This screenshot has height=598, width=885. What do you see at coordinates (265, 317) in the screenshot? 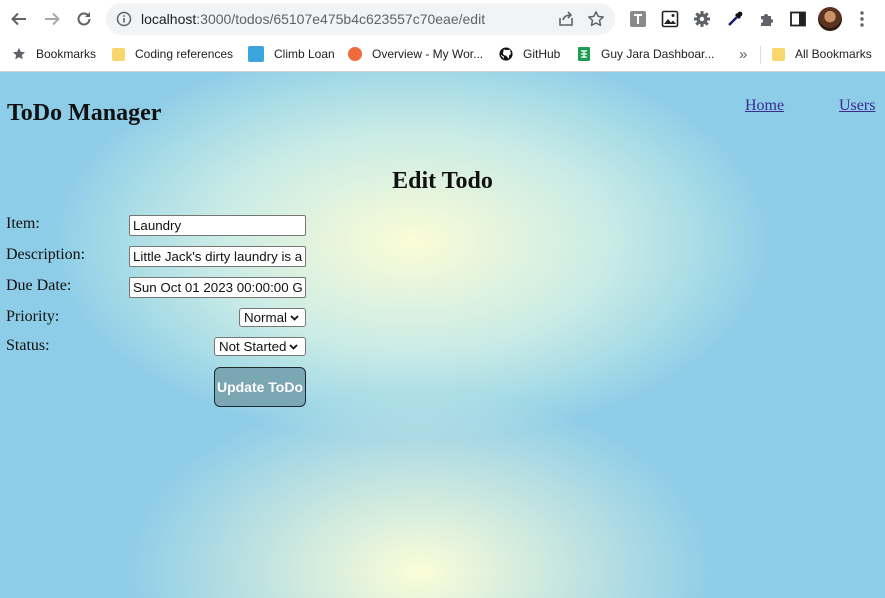
I see `priority-selected-value: Normal` at bounding box center [265, 317].